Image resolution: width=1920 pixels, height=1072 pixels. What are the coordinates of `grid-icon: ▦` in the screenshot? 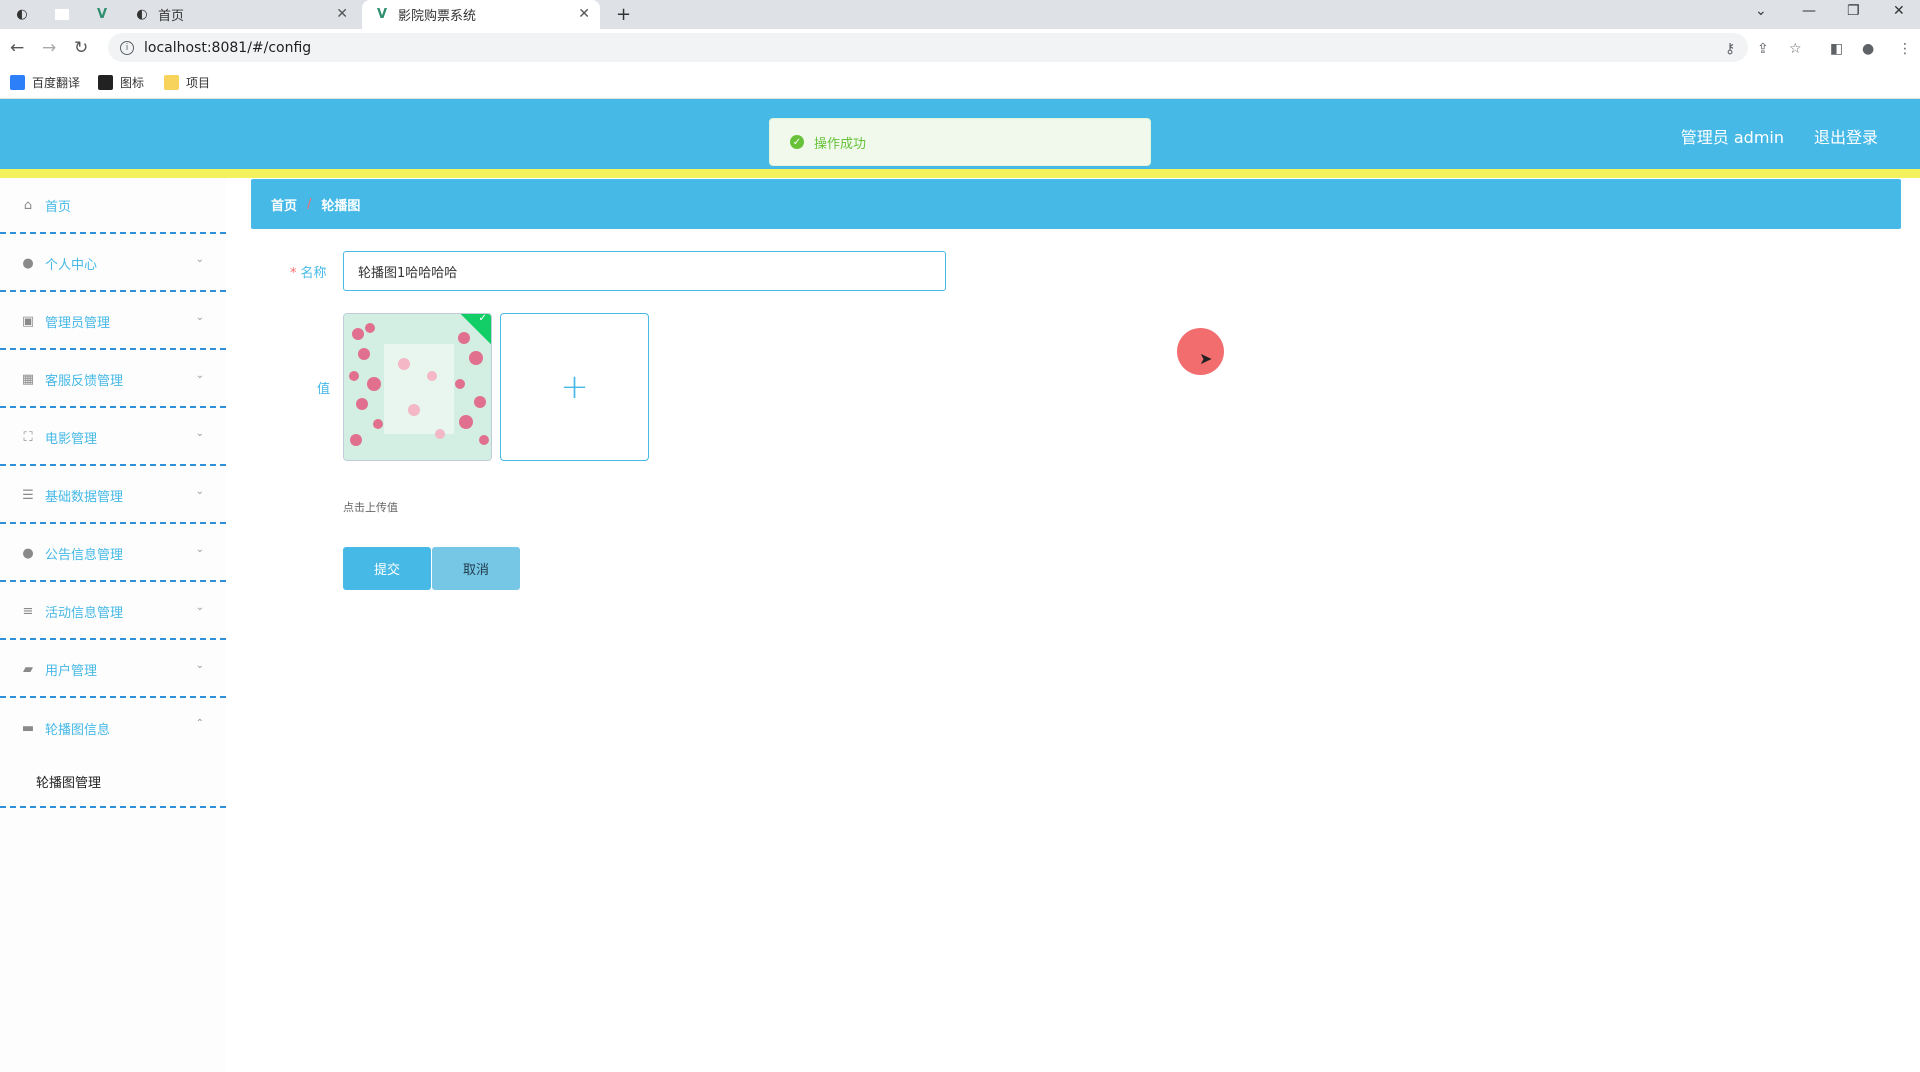 It's located at (28, 379).